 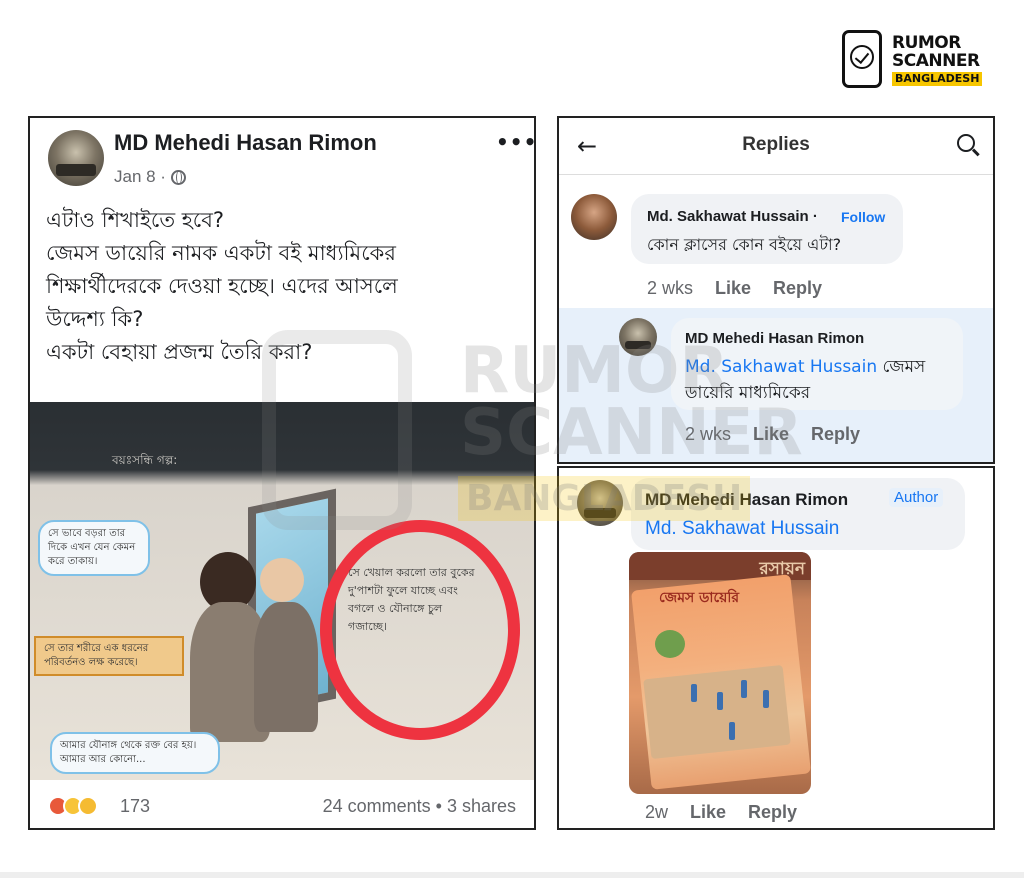 What do you see at coordinates (179, 352) in the screenshot?
I see `post-text-line: একটা বেহায়া প্রজন্ম তৈরি করা?` at bounding box center [179, 352].